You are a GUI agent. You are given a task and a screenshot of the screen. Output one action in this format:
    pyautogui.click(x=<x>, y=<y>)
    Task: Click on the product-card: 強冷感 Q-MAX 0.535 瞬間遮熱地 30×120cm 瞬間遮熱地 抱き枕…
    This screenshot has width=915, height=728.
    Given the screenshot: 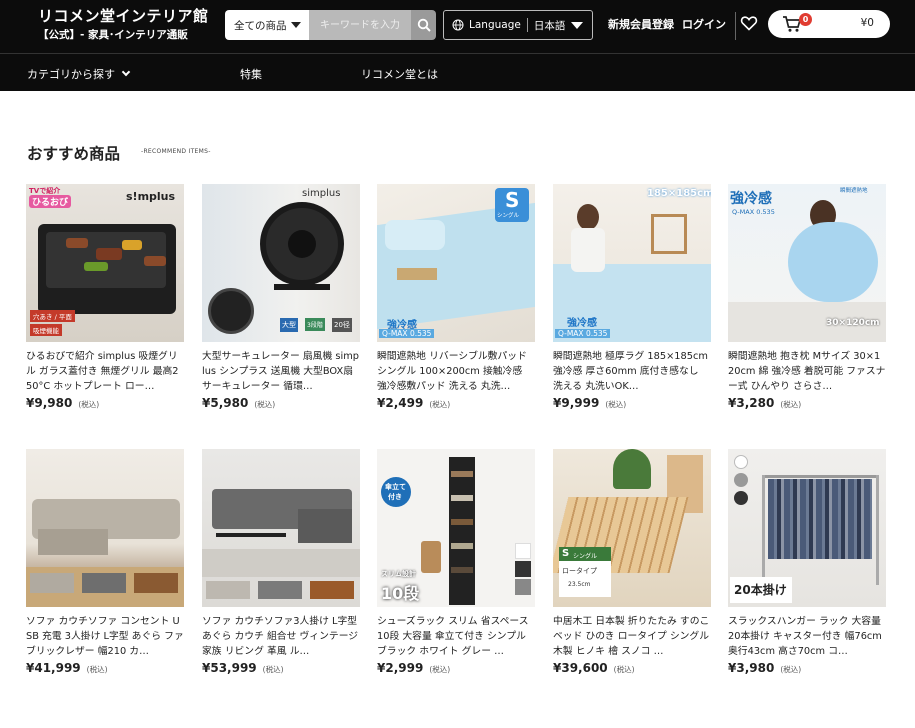 What is the action you would take?
    pyautogui.click(x=807, y=297)
    